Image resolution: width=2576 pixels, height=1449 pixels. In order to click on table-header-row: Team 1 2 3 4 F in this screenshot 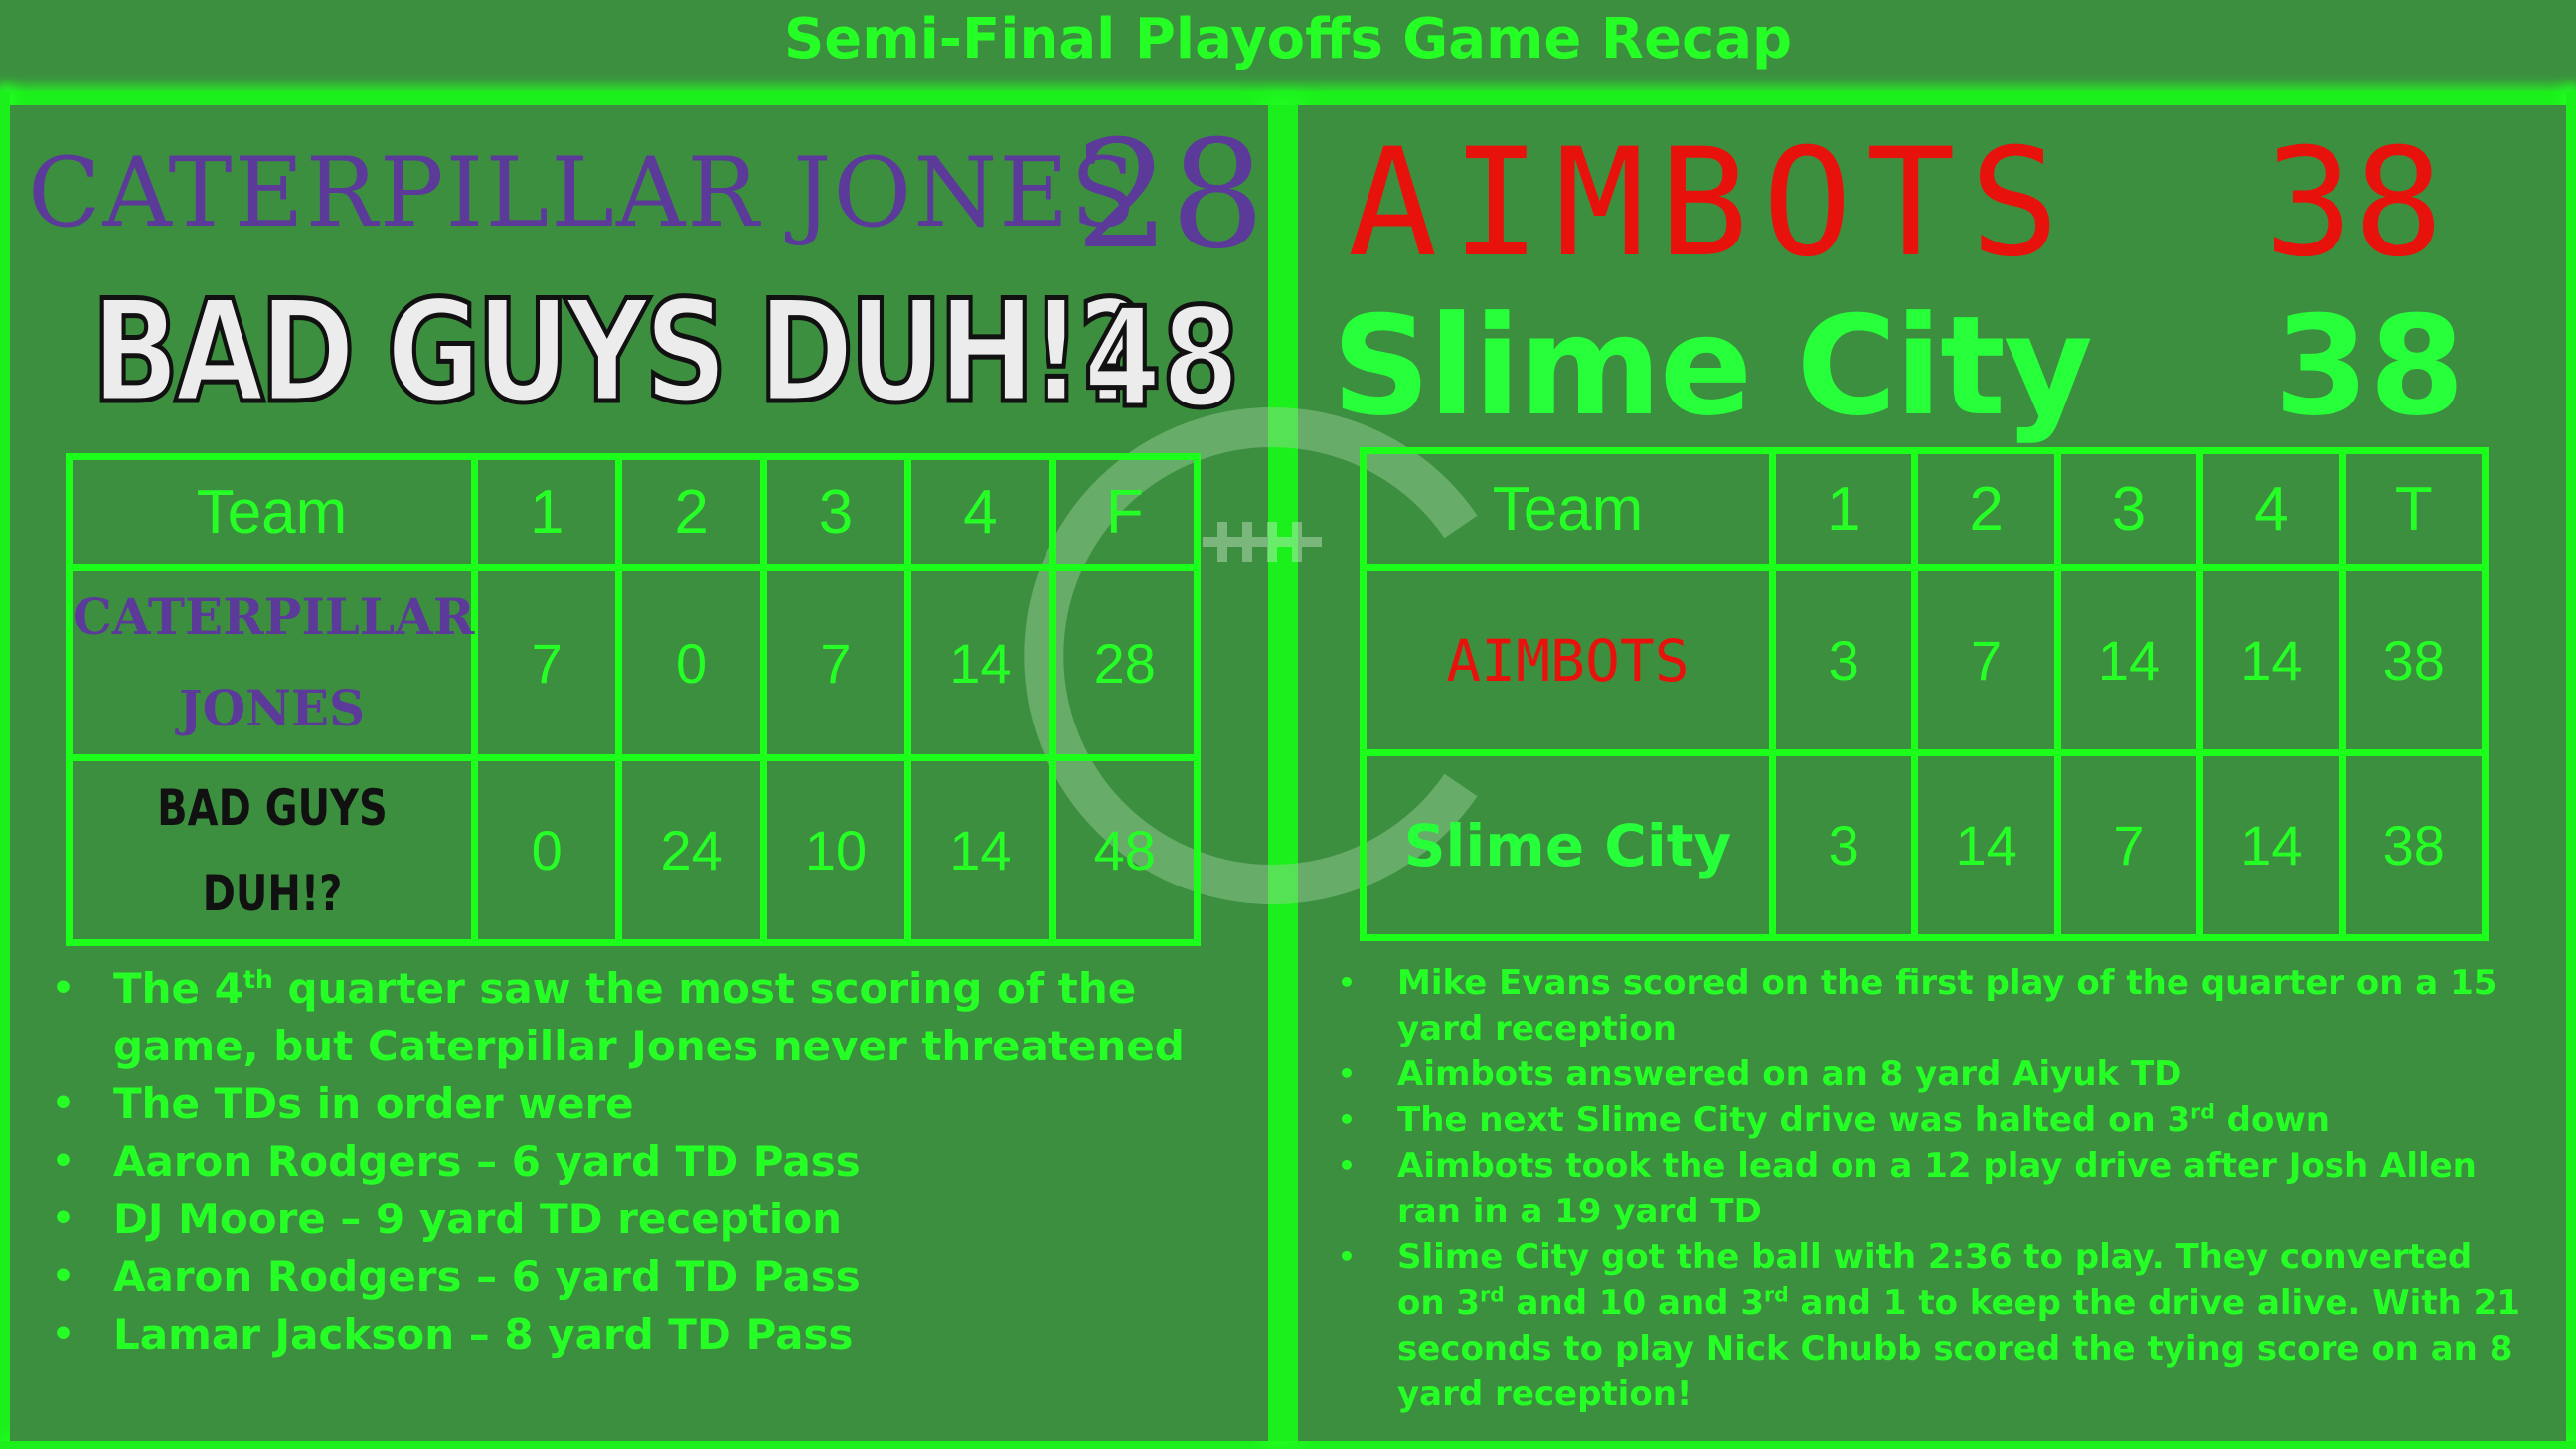, I will do `click(634, 512)`.